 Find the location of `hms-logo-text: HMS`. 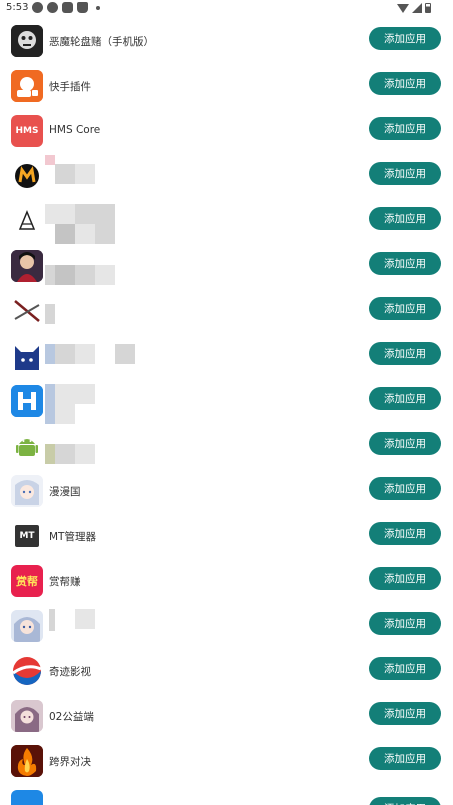

hms-logo-text: HMS is located at coordinates (27, 131).